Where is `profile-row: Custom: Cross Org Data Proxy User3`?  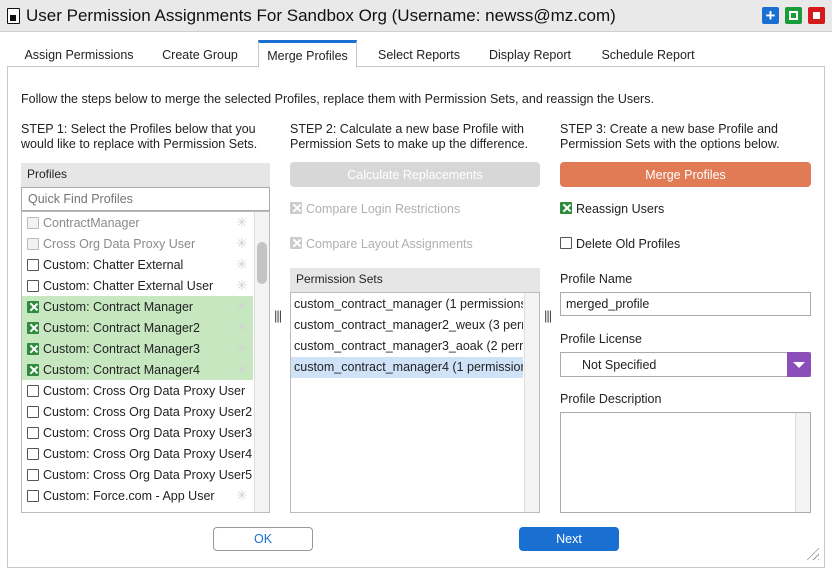 profile-row: Custom: Cross Org Data Proxy User3 is located at coordinates (137, 432).